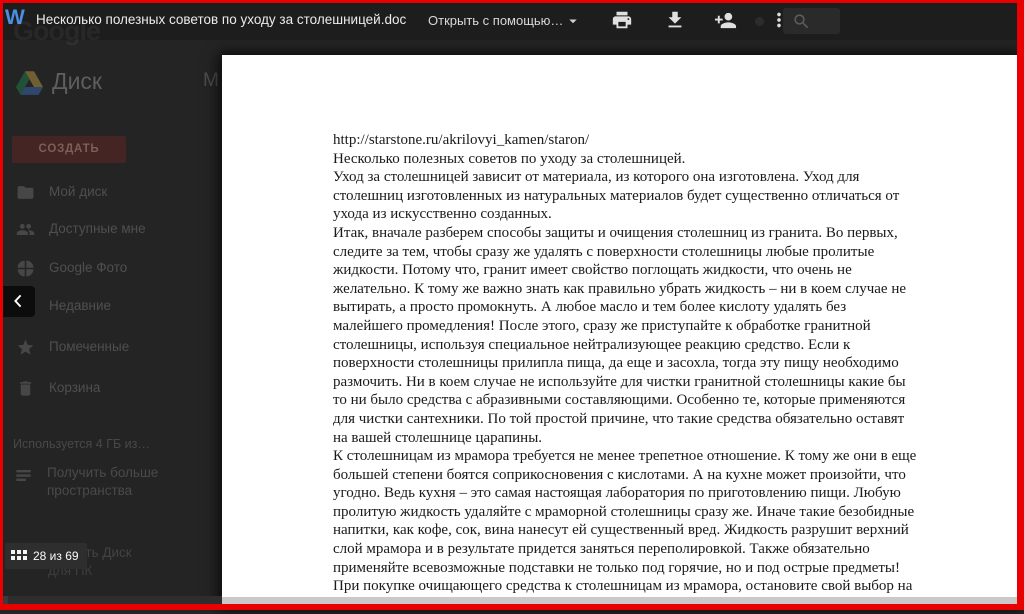  What do you see at coordinates (438, 437) in the screenshot?
I see `document-line: на вашей столешнице царапины.` at bounding box center [438, 437].